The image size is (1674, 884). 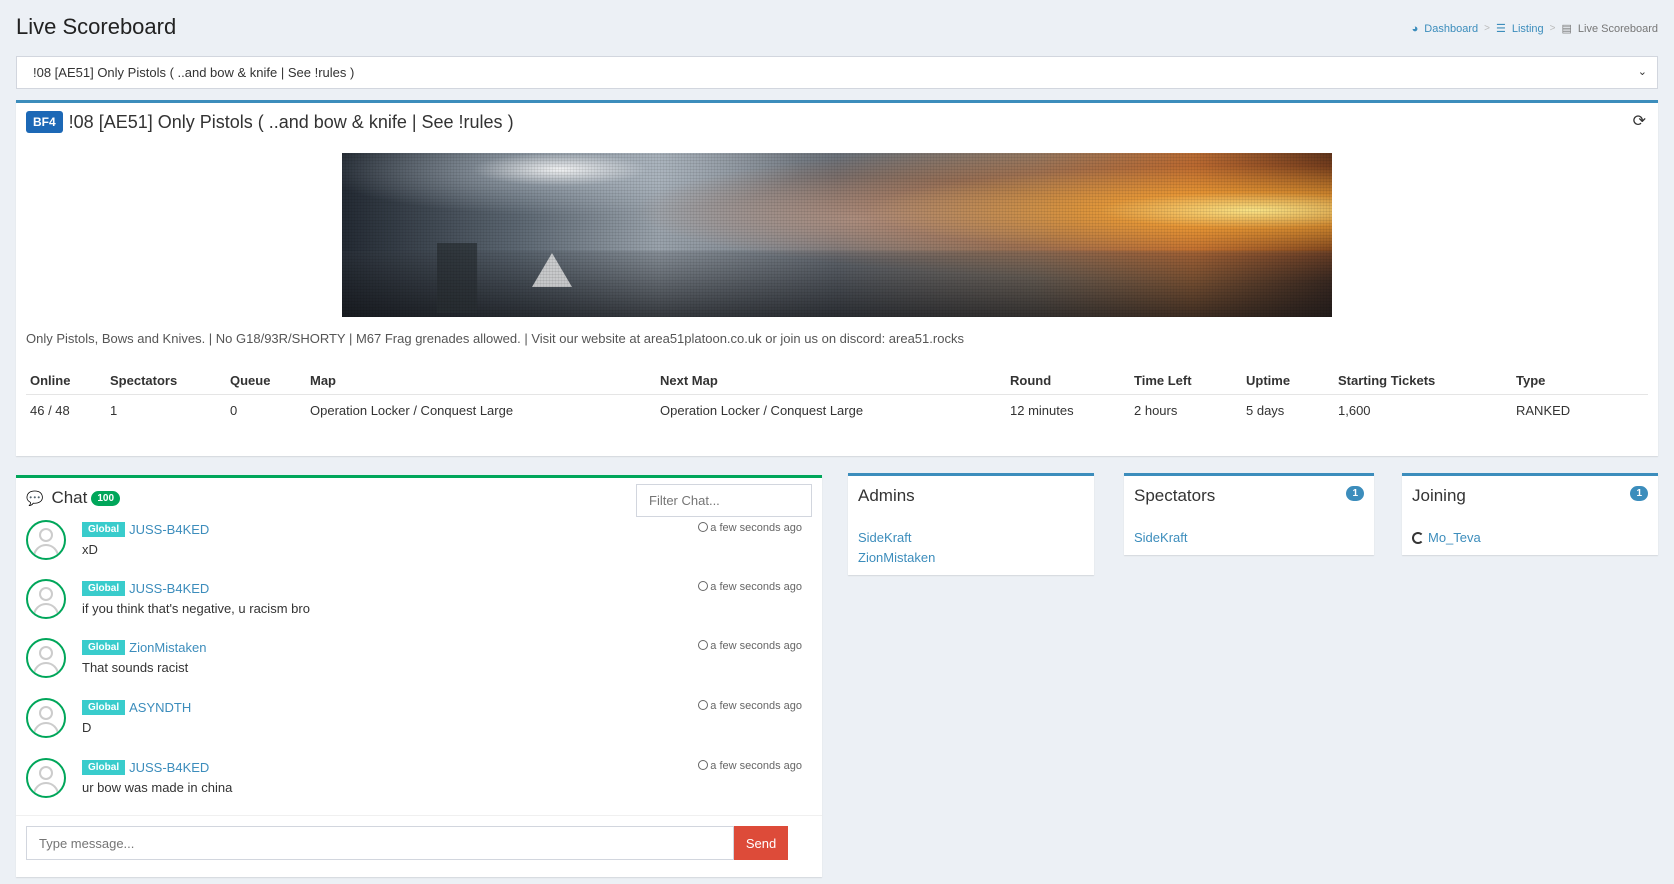 I want to click on refresh-icon: ⟳, so click(x=1639, y=121).